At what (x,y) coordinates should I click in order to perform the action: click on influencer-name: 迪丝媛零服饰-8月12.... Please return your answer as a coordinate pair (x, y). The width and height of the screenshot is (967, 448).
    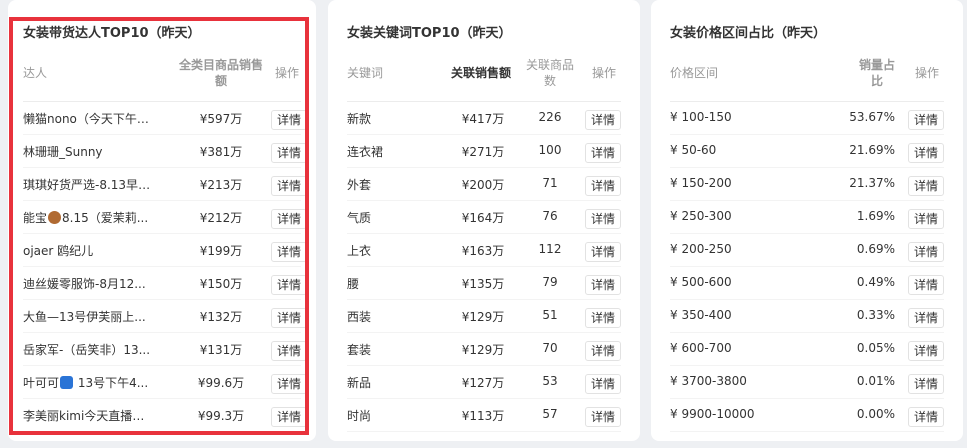
    Looking at the image, I should click on (88, 283).